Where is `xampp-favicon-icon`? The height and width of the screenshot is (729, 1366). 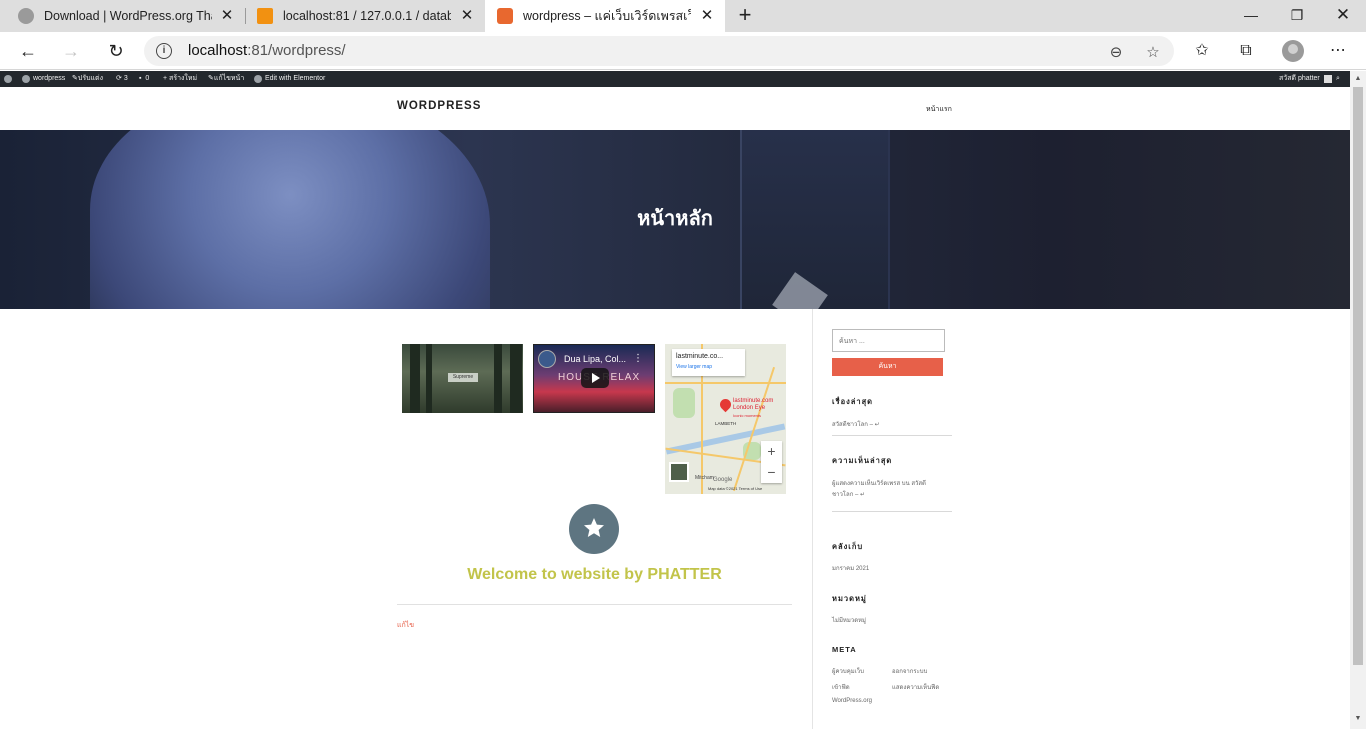 xampp-favicon-icon is located at coordinates (505, 16).